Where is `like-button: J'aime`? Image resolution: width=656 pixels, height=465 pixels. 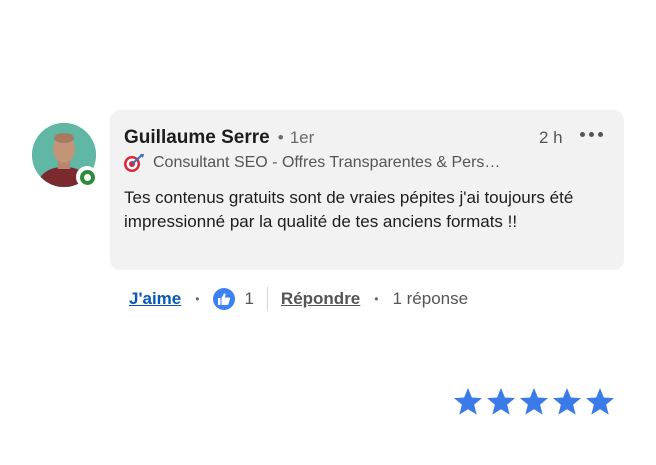
like-button: J'aime is located at coordinates (155, 299).